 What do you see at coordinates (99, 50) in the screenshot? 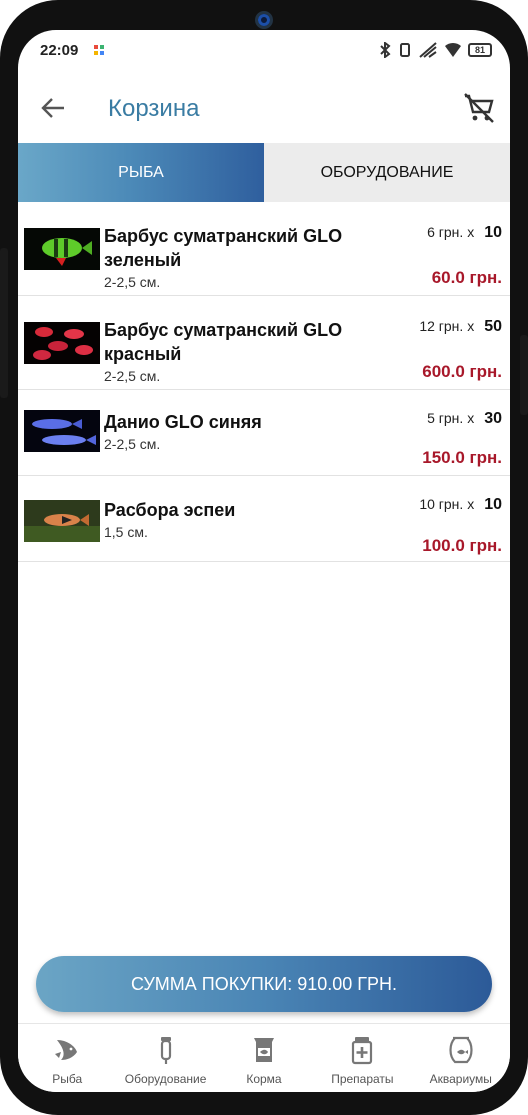
I see `app-notification-icon` at bounding box center [99, 50].